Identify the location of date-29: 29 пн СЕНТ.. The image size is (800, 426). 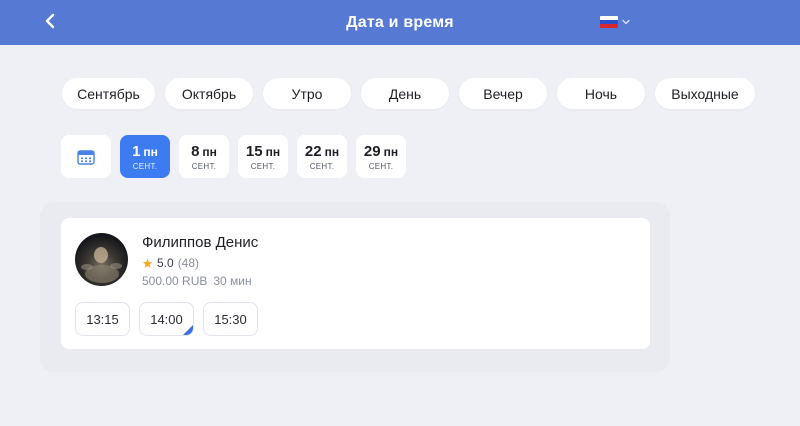
(381, 156).